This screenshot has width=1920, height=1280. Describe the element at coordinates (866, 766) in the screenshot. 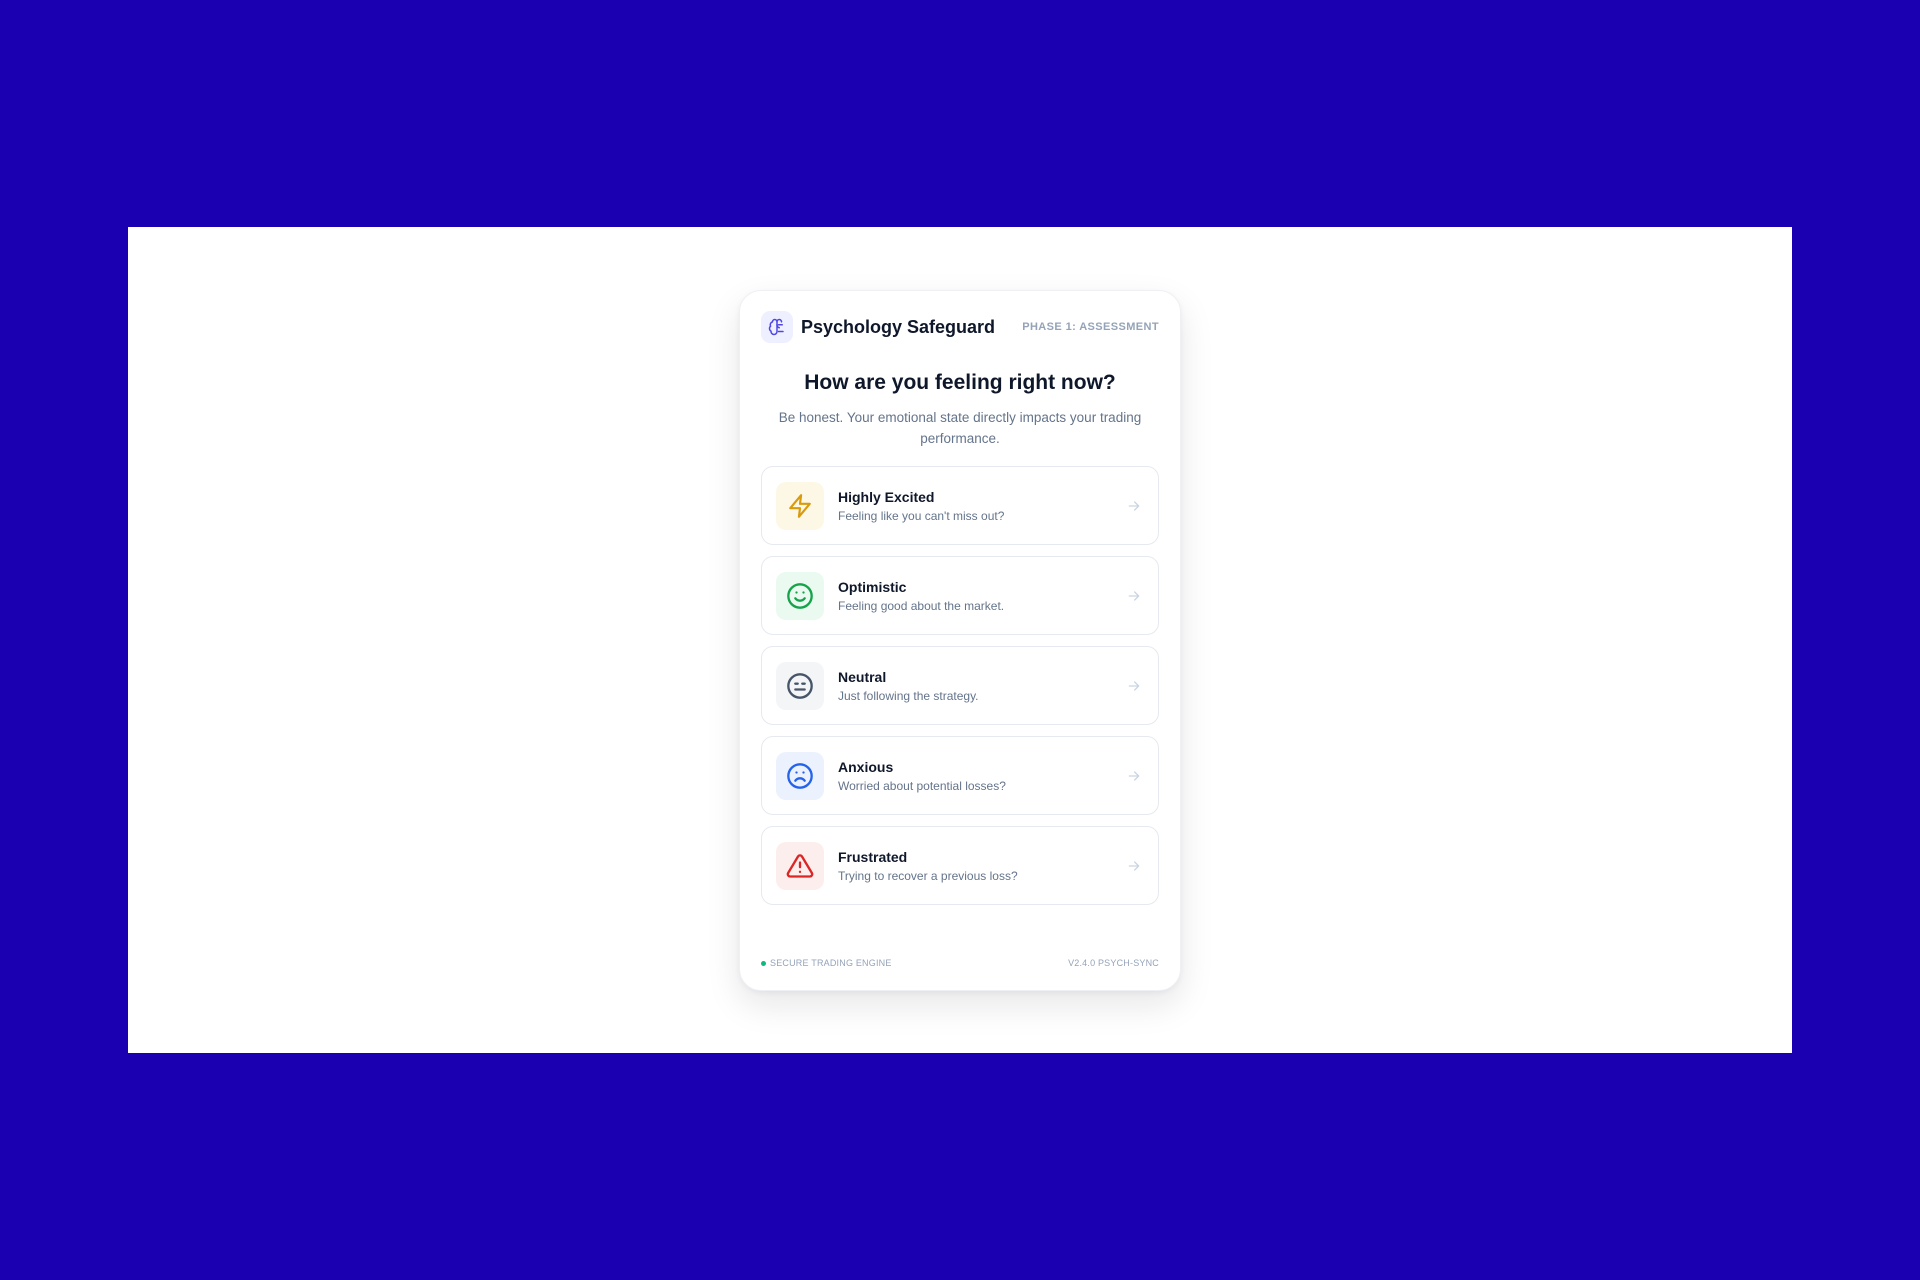

I see `option-label: Anxious` at that location.